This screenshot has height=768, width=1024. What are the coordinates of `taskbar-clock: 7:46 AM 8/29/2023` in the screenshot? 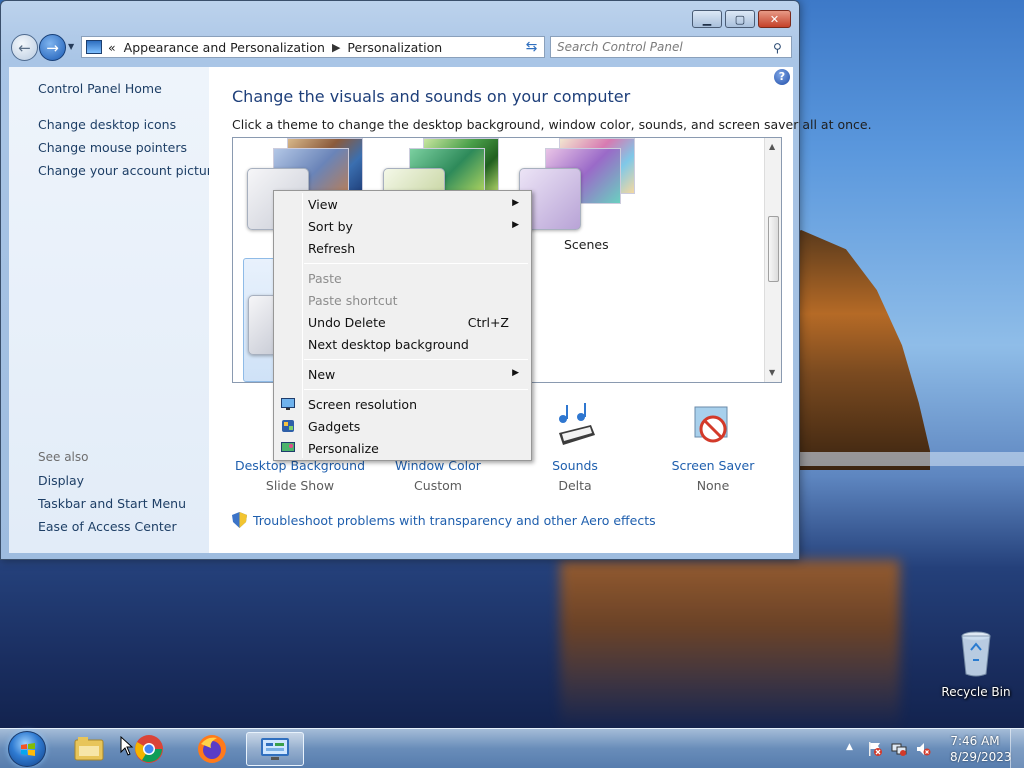 It's located at (981, 749).